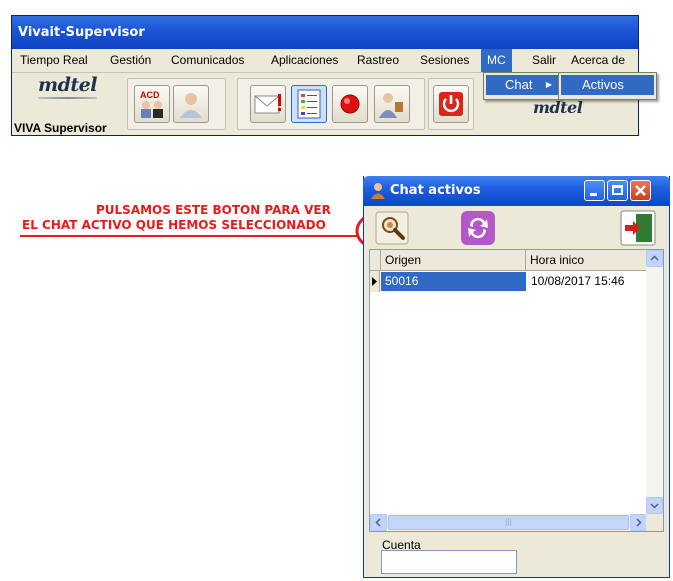 This screenshot has width=673, height=581. What do you see at coordinates (548, 84) in the screenshot?
I see `submenu-arrow-icon: ▶` at bounding box center [548, 84].